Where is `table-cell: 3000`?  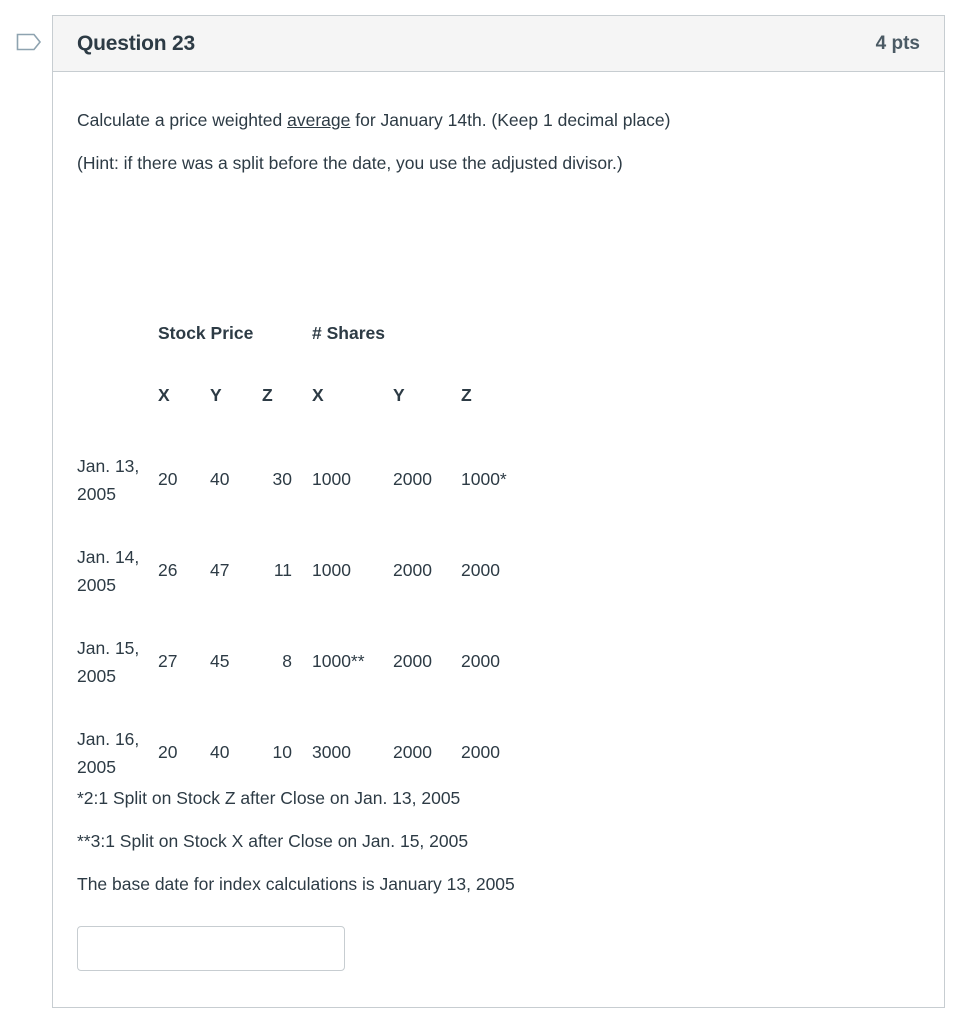
table-cell: 3000 is located at coordinates (331, 752).